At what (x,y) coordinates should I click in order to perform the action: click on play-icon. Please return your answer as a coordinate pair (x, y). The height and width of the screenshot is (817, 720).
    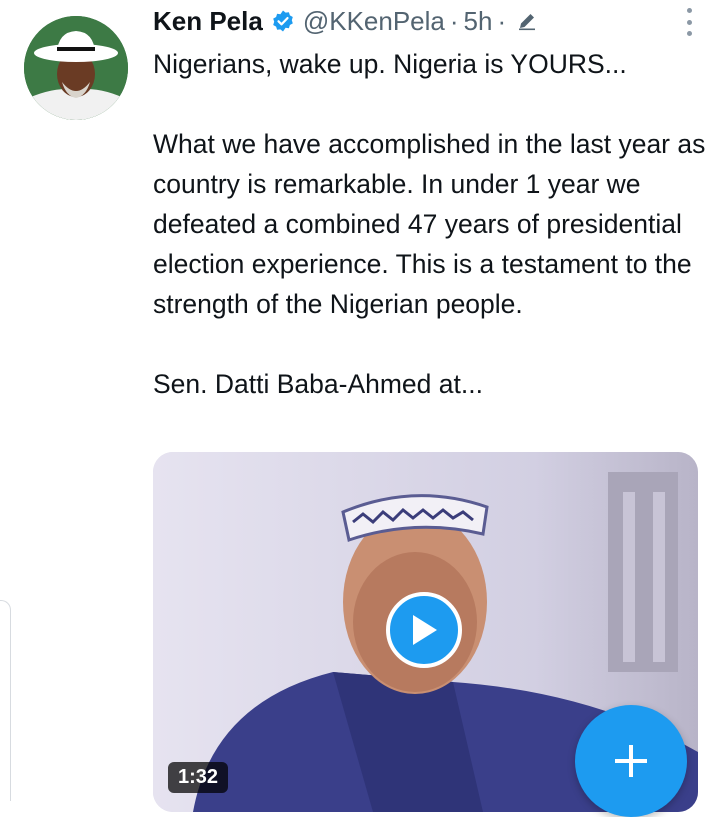
    Looking at the image, I should click on (425, 630).